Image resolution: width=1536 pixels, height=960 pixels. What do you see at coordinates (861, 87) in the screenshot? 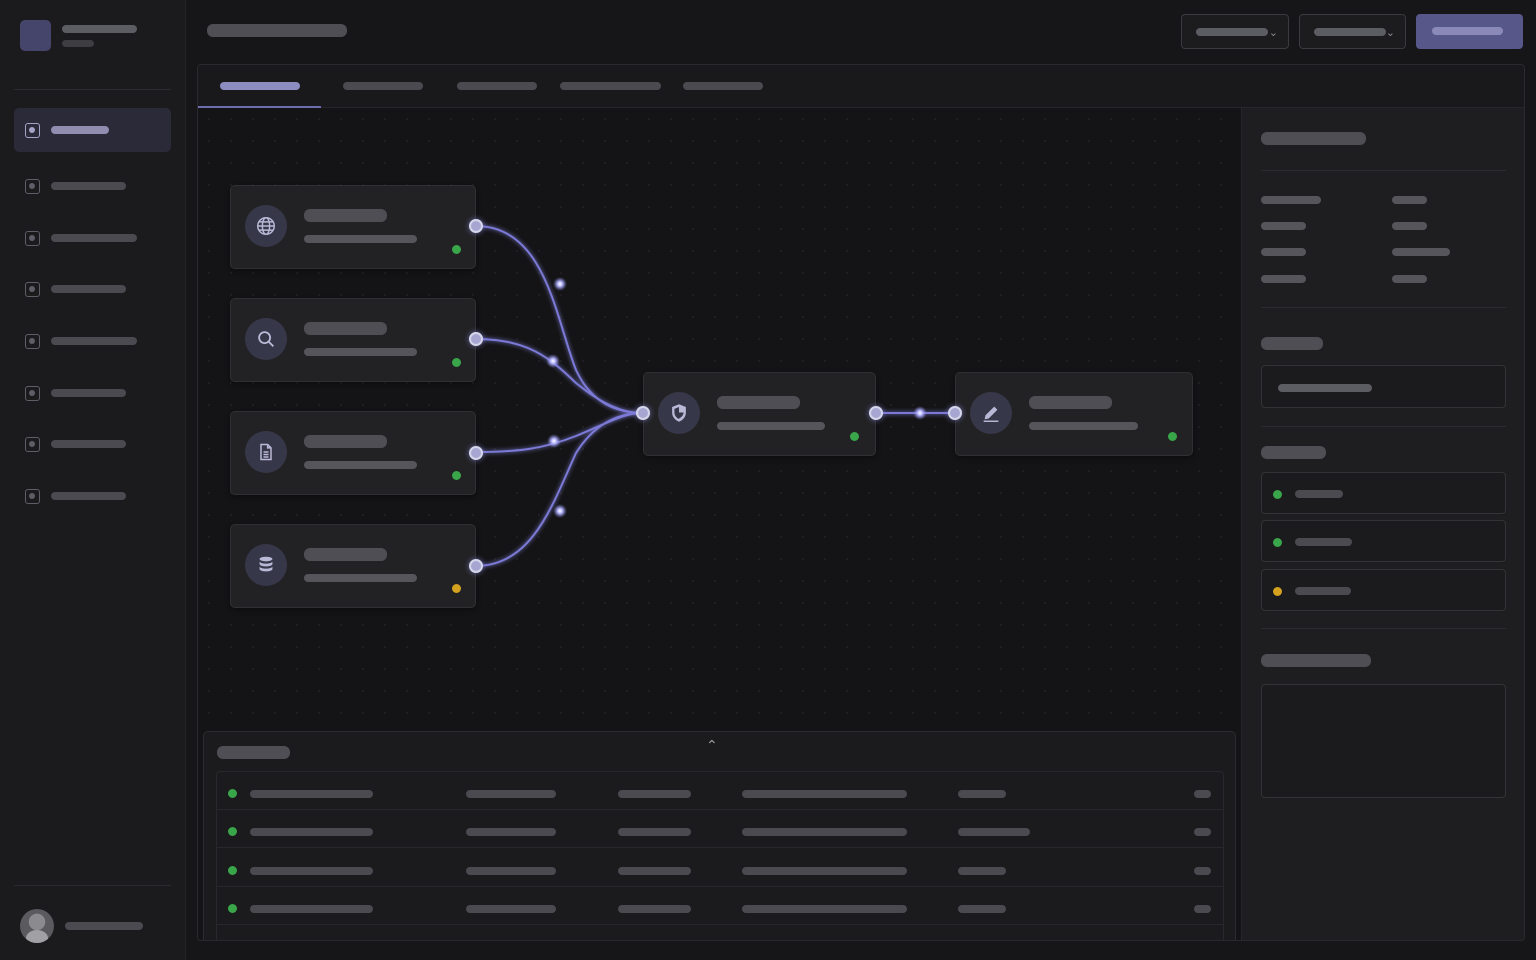
I see `tab-bar` at bounding box center [861, 87].